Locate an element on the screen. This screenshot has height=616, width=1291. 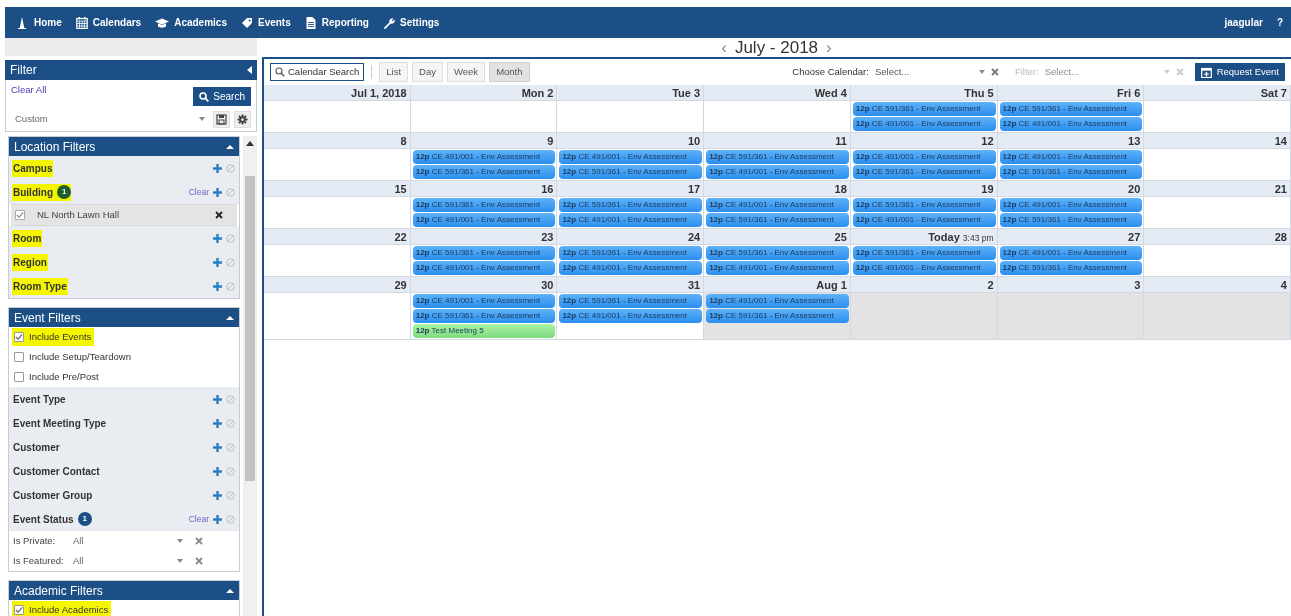
filter-label: Building is located at coordinates (33, 192).